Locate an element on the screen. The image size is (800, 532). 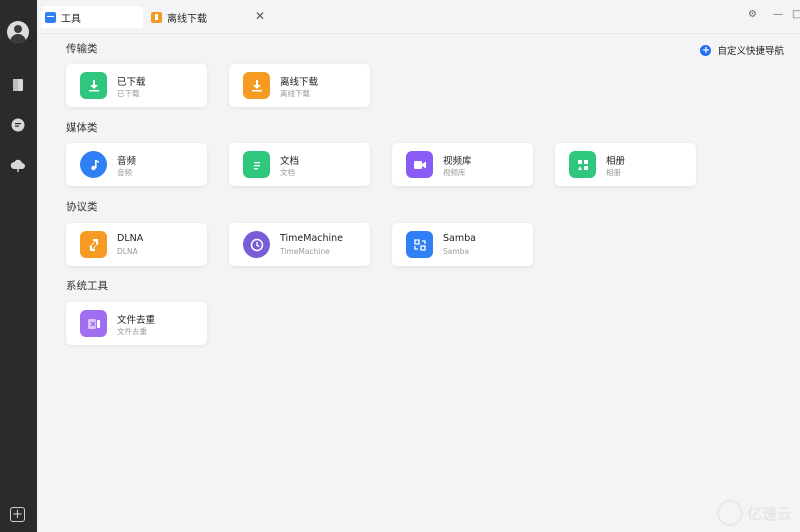
card-subtitle: Samba is located at coordinates (456, 251).